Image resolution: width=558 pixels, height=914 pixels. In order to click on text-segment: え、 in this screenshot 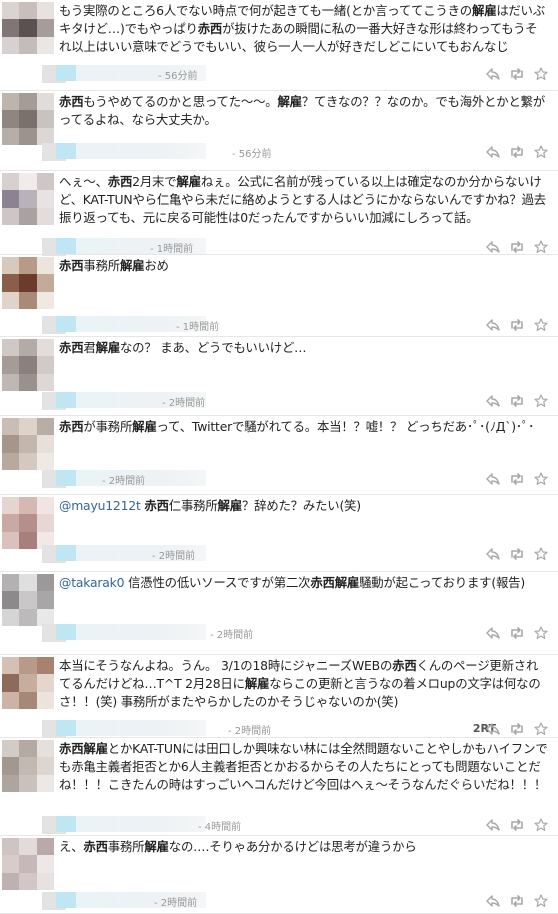, I will do `click(71, 846)`.